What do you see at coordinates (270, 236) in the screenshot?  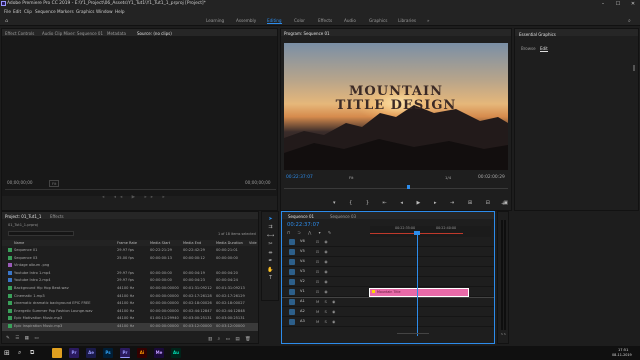 I see `ripple-edit-tool-icon: ⟷` at bounding box center [270, 236].